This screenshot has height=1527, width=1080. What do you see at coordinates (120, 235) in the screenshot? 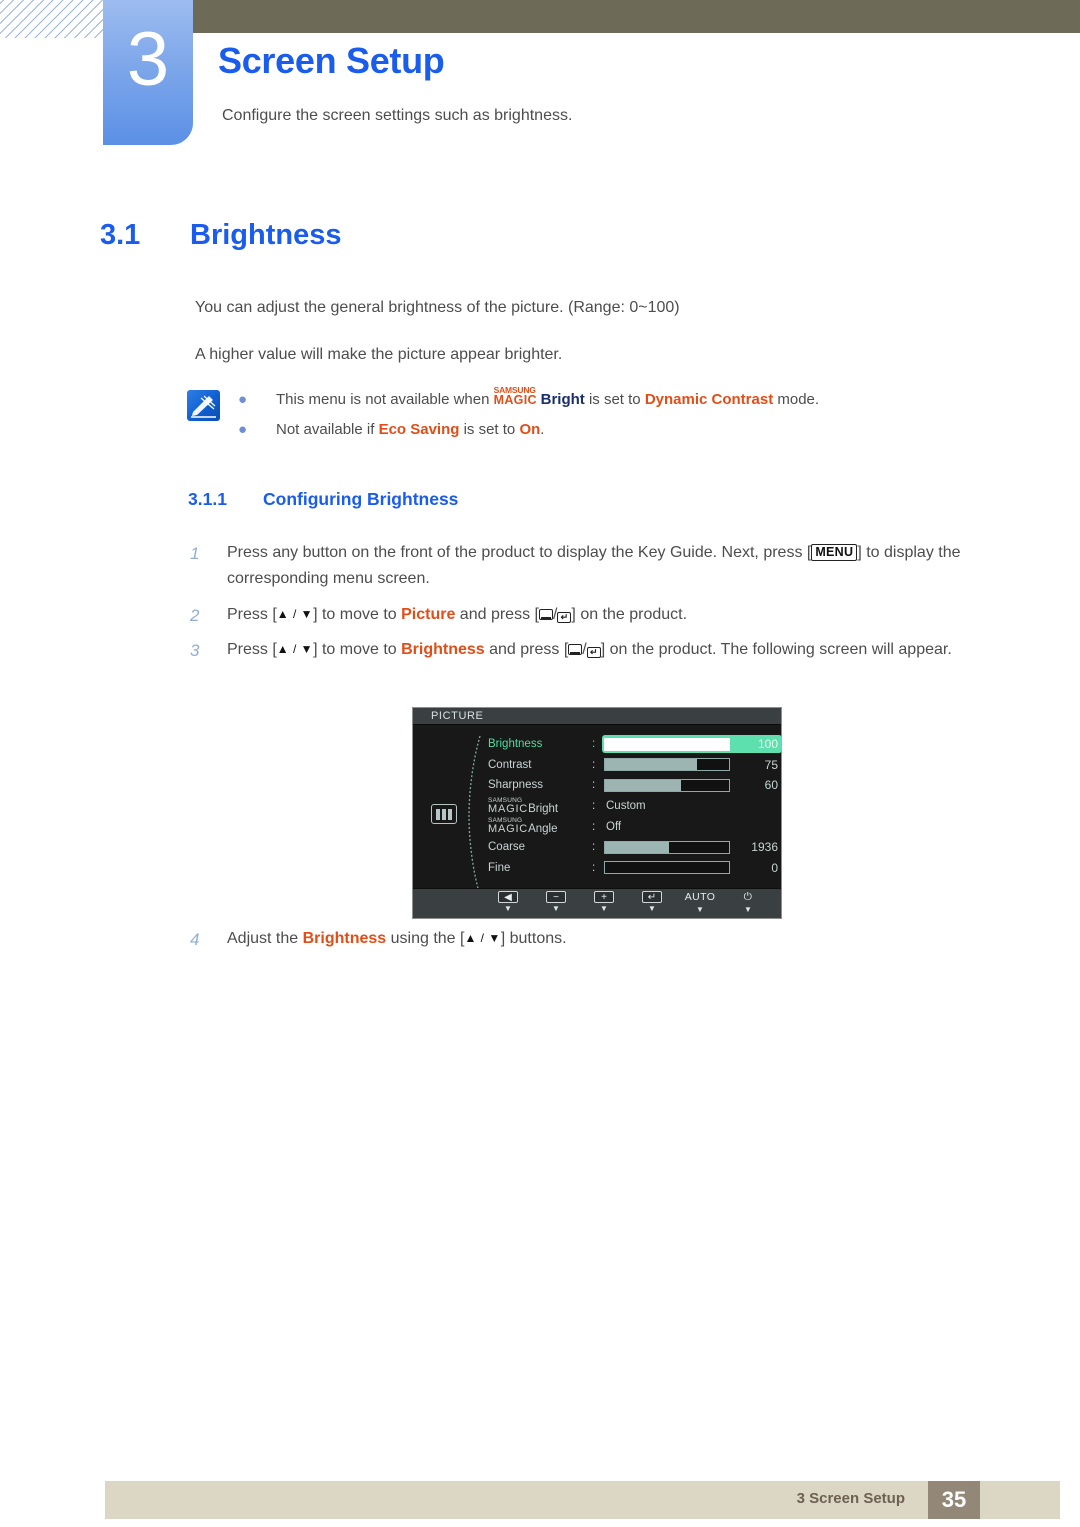
I see `section-number: 3.1` at bounding box center [120, 235].